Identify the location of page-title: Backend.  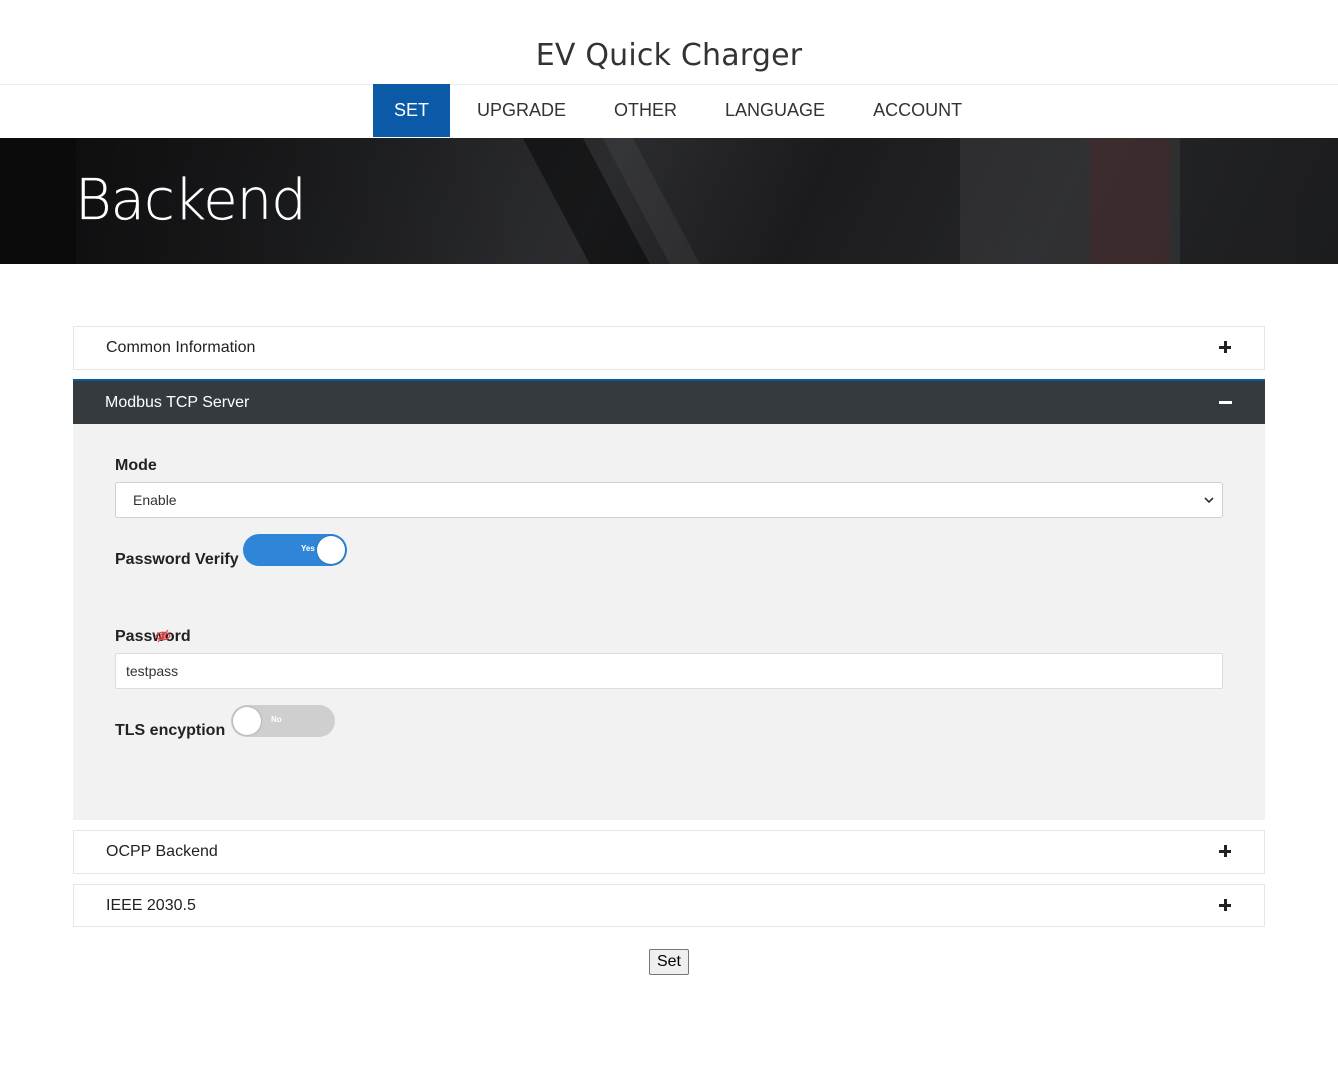
(191, 200).